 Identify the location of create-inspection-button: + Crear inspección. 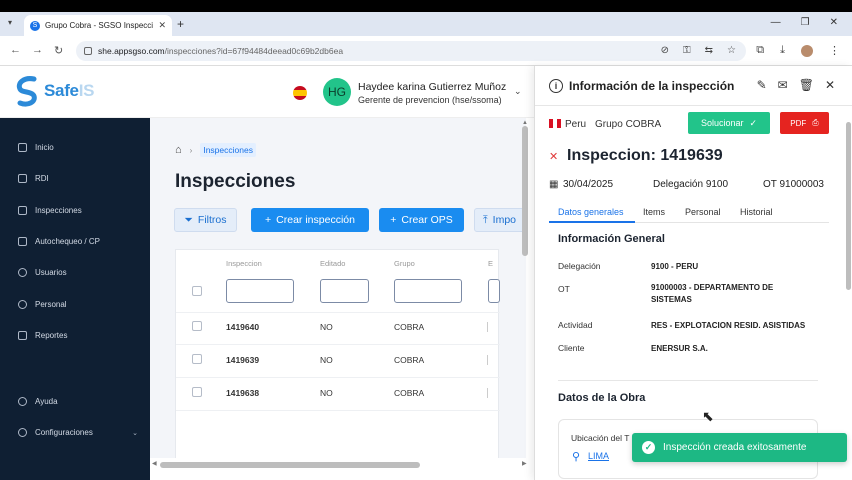
(310, 220).